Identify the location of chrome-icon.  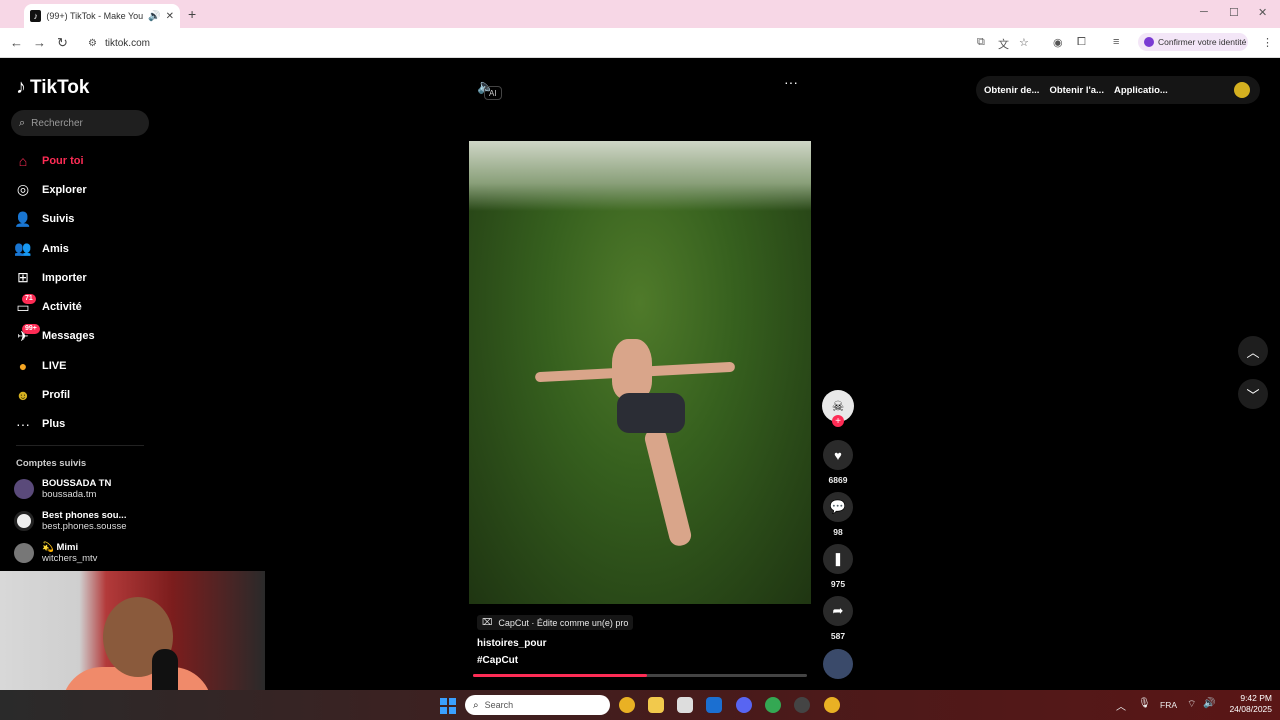
(627, 705).